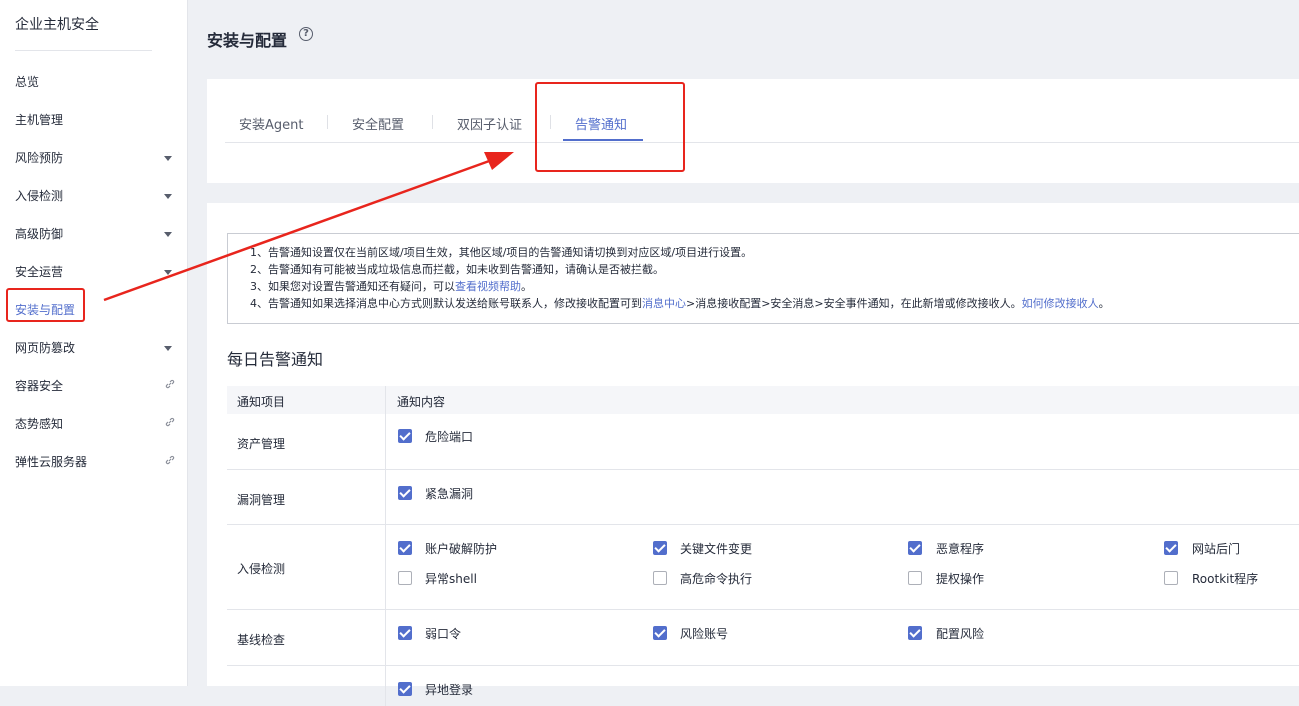 The width and height of the screenshot is (1299, 706). What do you see at coordinates (762, 142) in the screenshot?
I see `tabs-baseline` at bounding box center [762, 142].